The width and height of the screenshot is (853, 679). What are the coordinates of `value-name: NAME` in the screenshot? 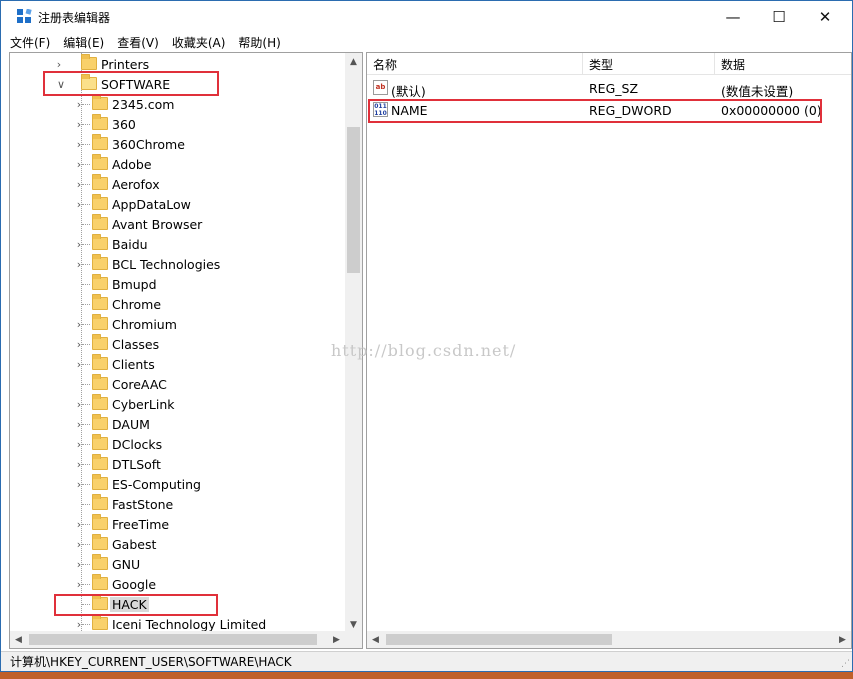 It's located at (409, 110).